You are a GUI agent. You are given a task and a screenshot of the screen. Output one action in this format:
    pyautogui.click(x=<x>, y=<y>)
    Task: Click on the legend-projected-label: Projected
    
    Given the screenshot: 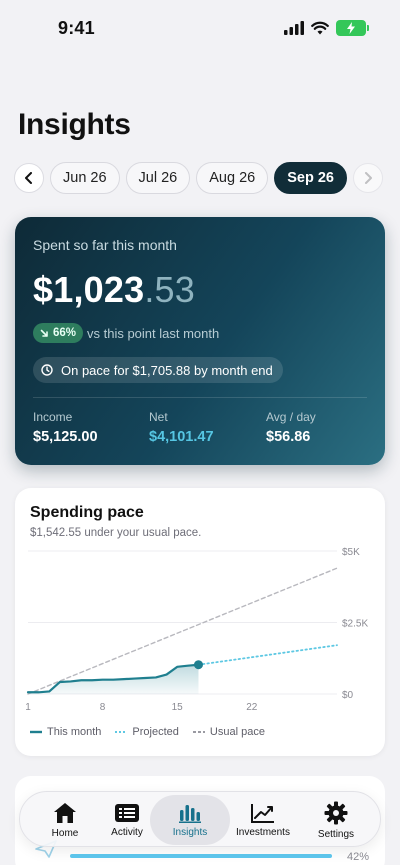 What is the action you would take?
    pyautogui.click(x=155, y=732)
    